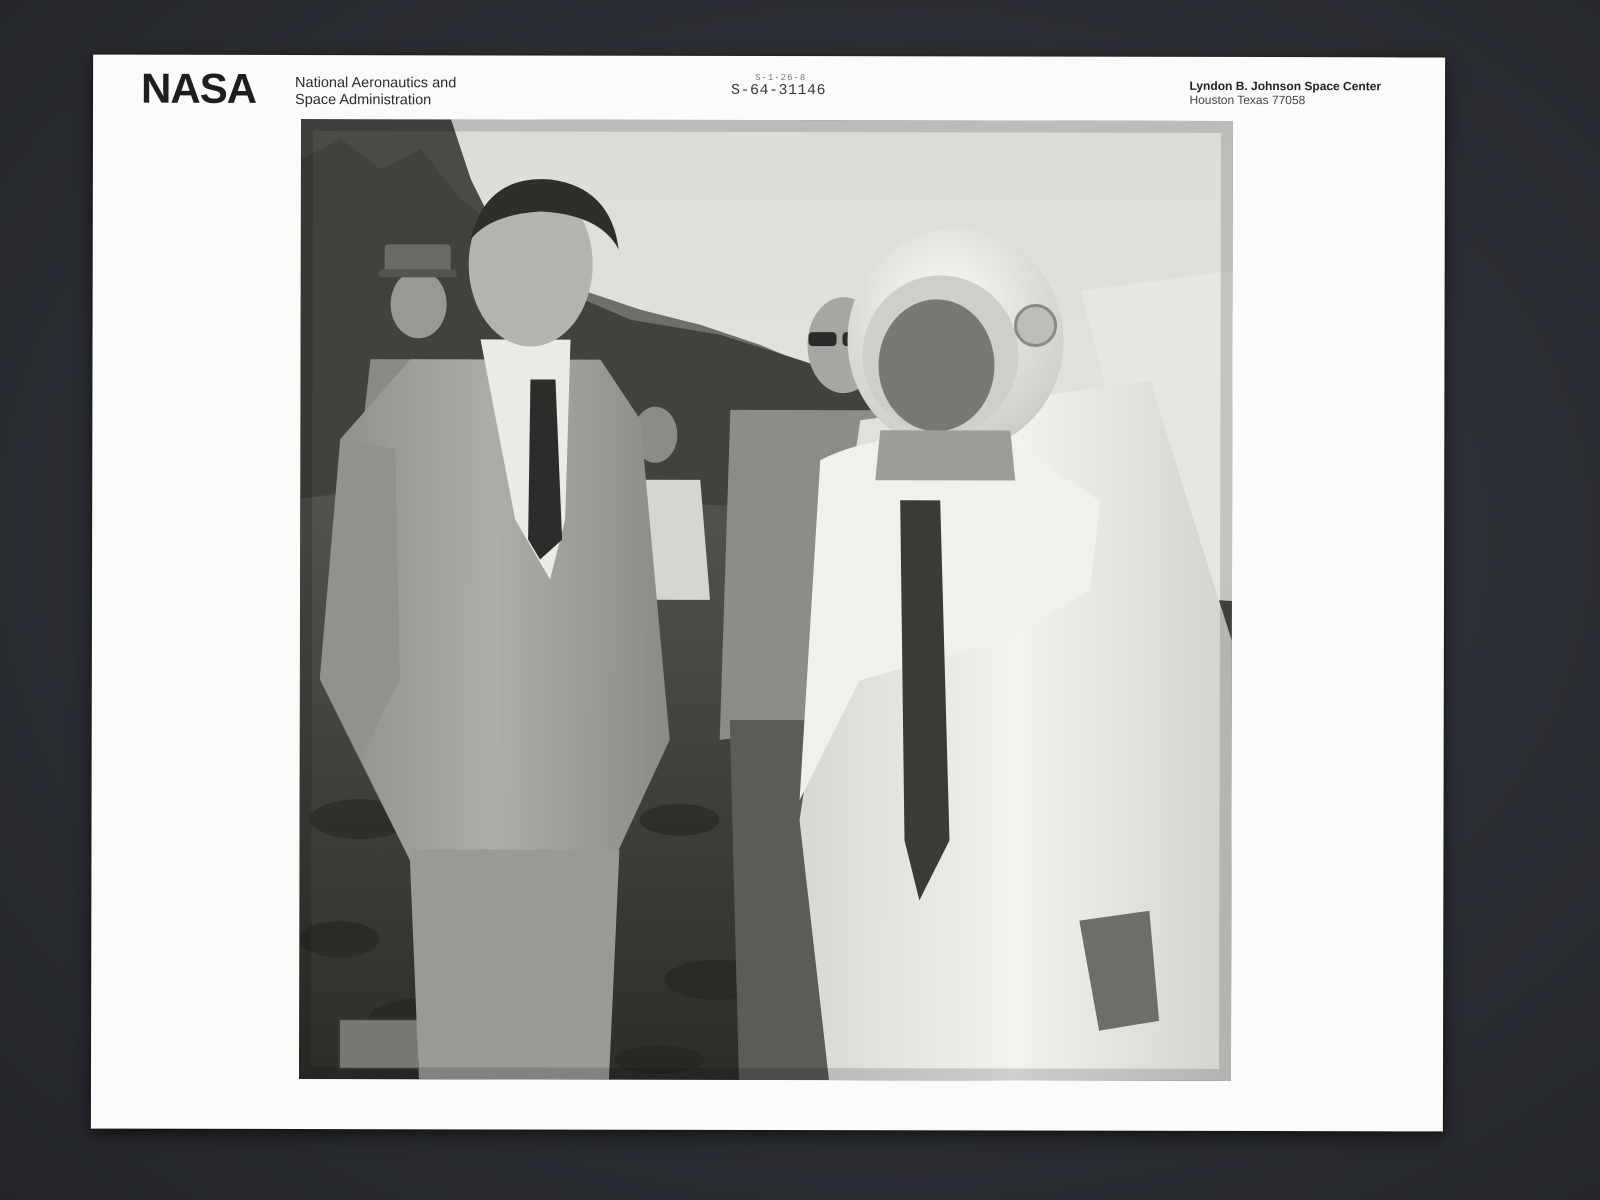  What do you see at coordinates (936, 365) in the screenshot?
I see `astronaut-face` at bounding box center [936, 365].